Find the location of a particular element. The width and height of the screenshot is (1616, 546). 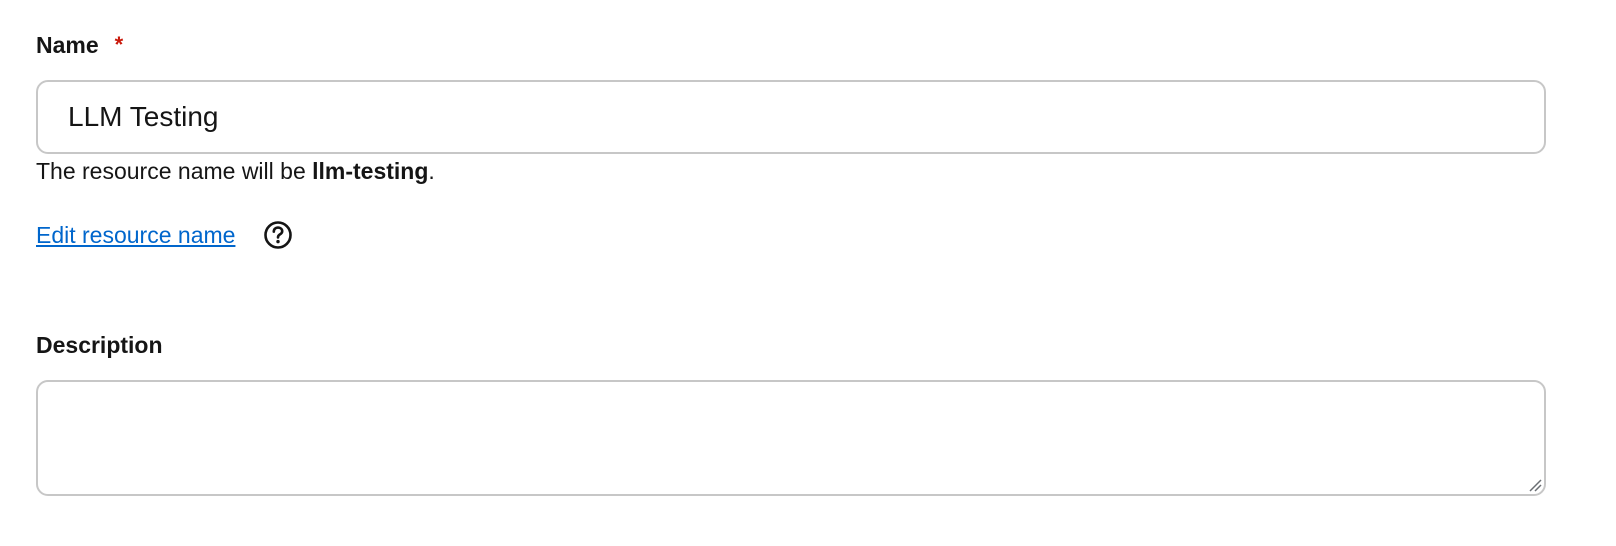

helper-prefix: The resource name will be is located at coordinates (174, 171).